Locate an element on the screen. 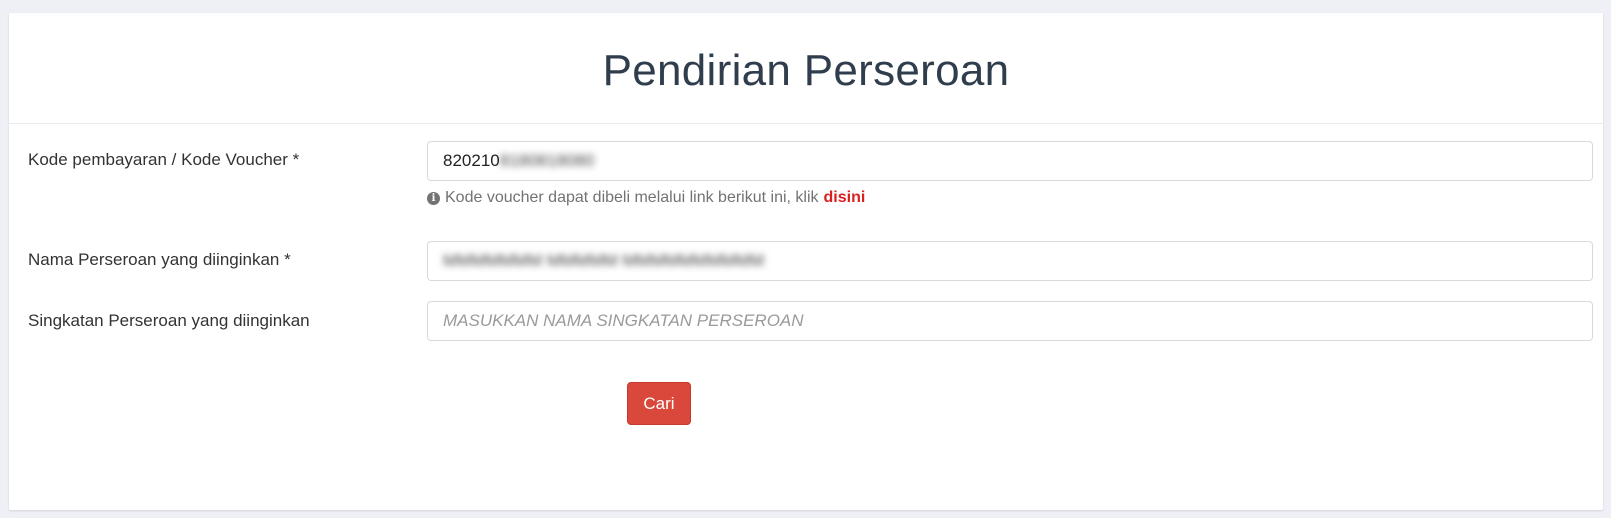 The height and width of the screenshot is (518, 1611). info-circle-icon: i is located at coordinates (433, 198).